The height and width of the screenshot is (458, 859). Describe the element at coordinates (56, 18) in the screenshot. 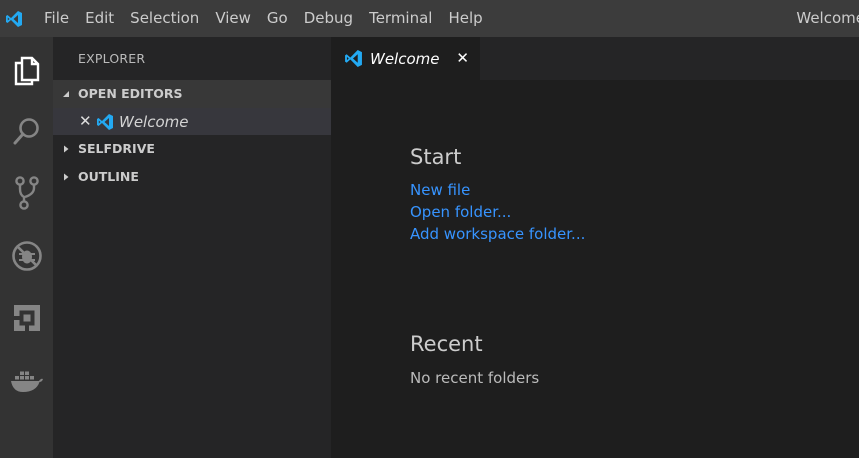

I see `menu-file: File` at that location.